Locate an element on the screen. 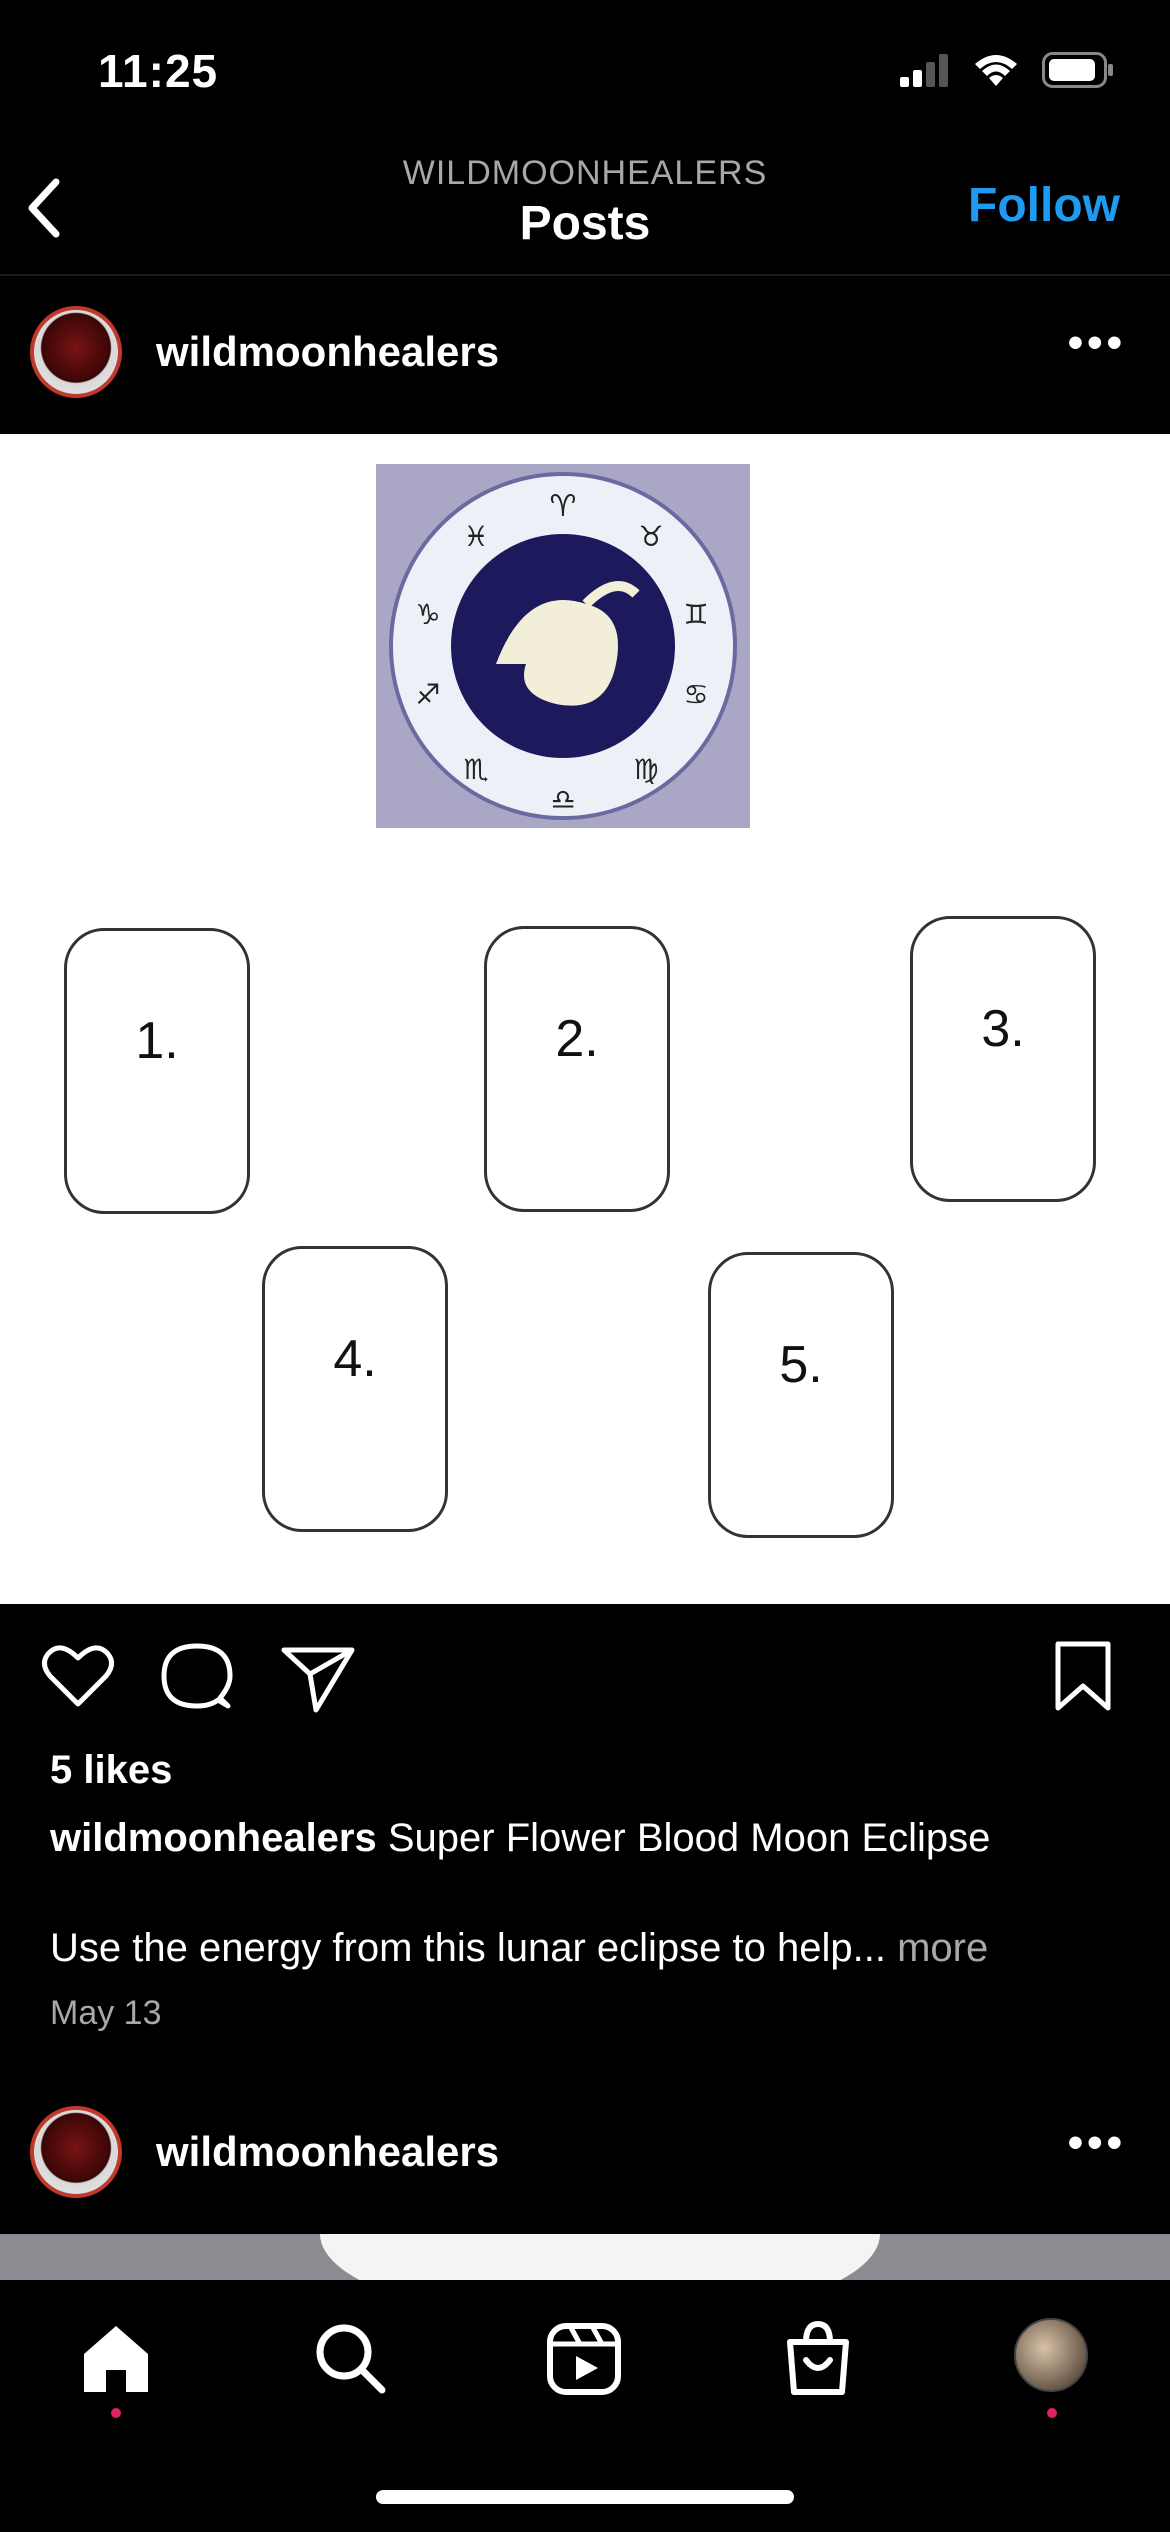  comment-icon is located at coordinates (197, 1677).